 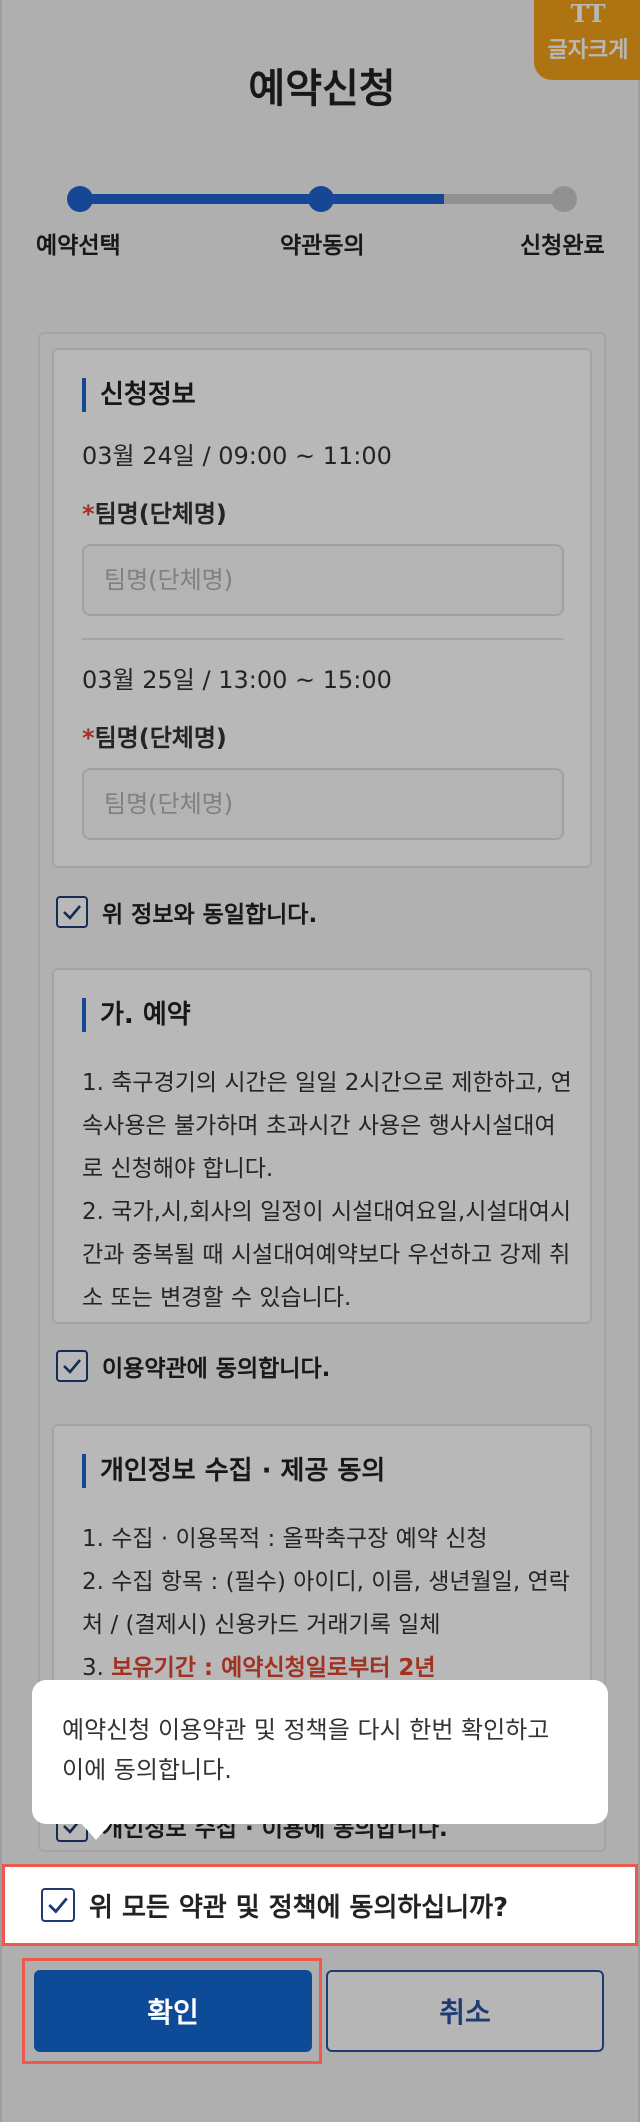 I want to click on step-label-agree: 약관동의, so click(x=322, y=246).